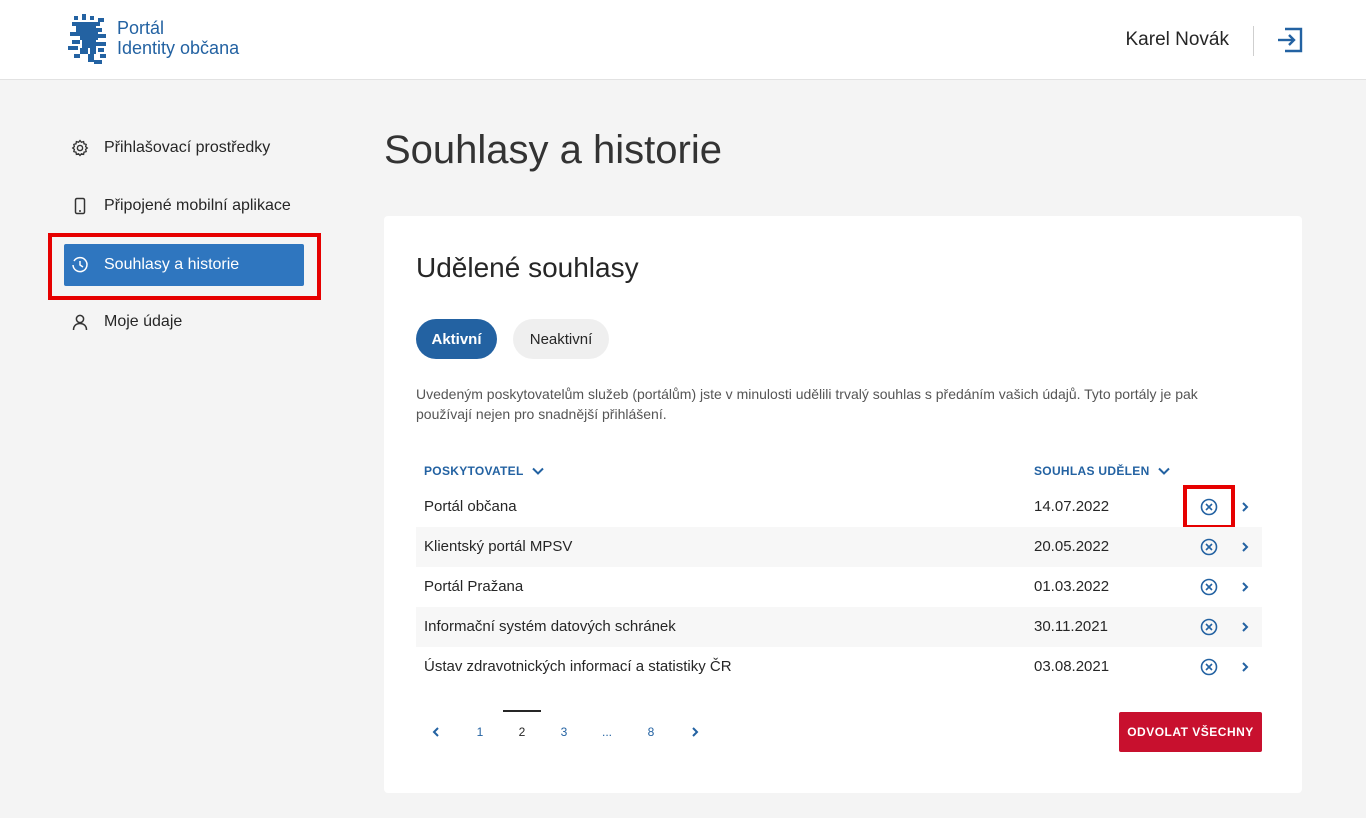 The width and height of the screenshot is (1366, 818). What do you see at coordinates (80, 206) in the screenshot?
I see `phone-icon` at bounding box center [80, 206].